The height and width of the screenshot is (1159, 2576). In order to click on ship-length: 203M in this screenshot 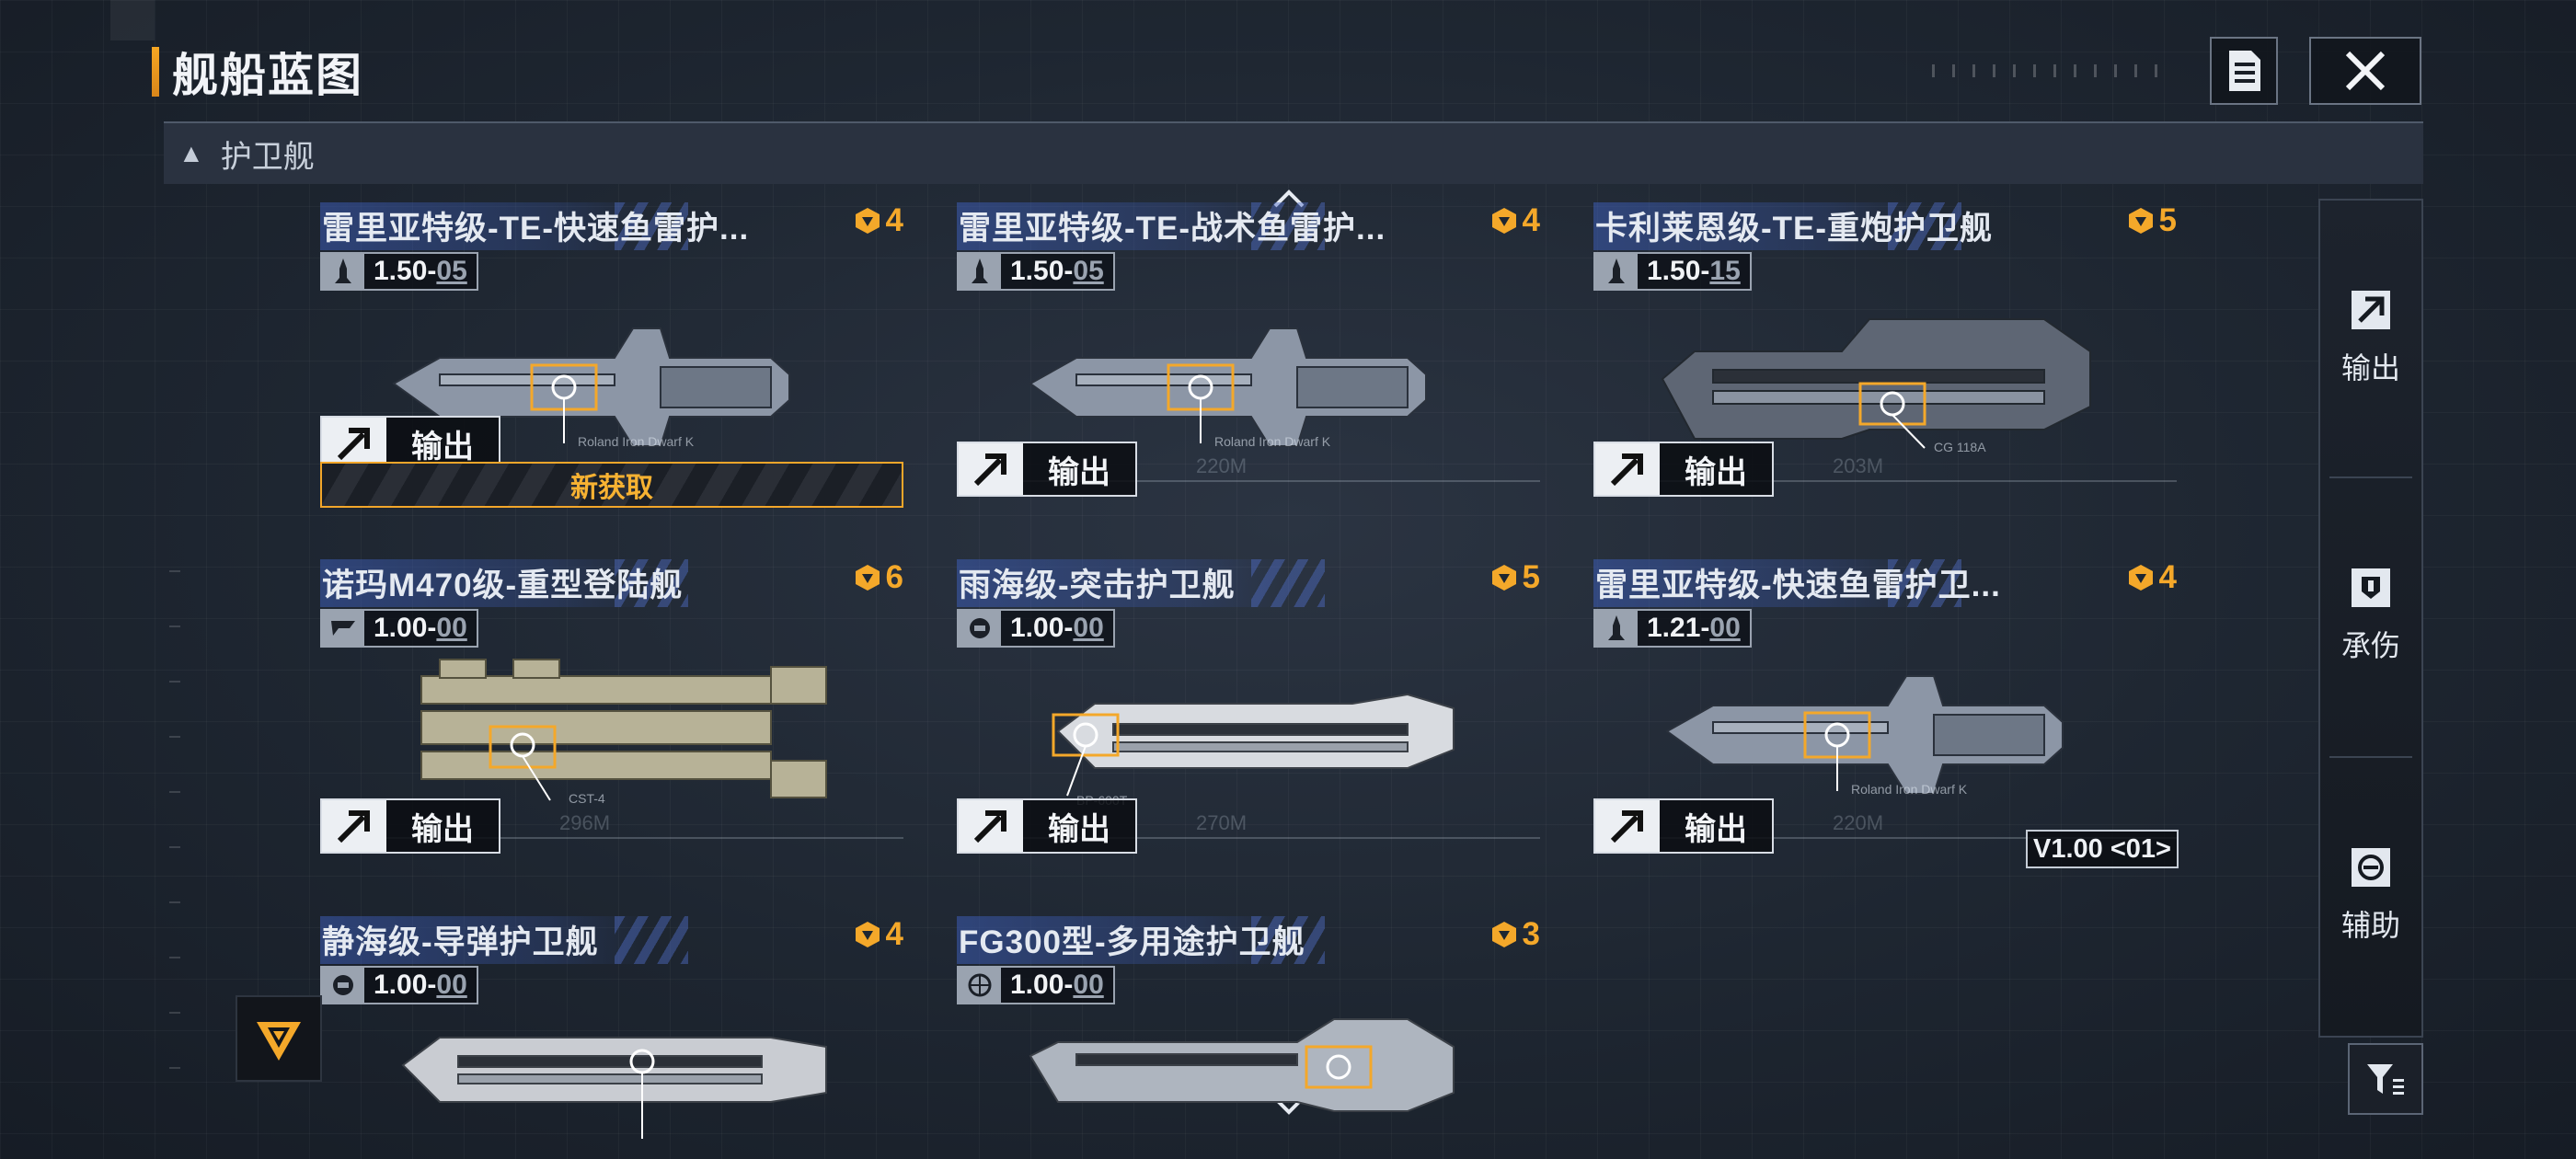, I will do `click(1858, 465)`.